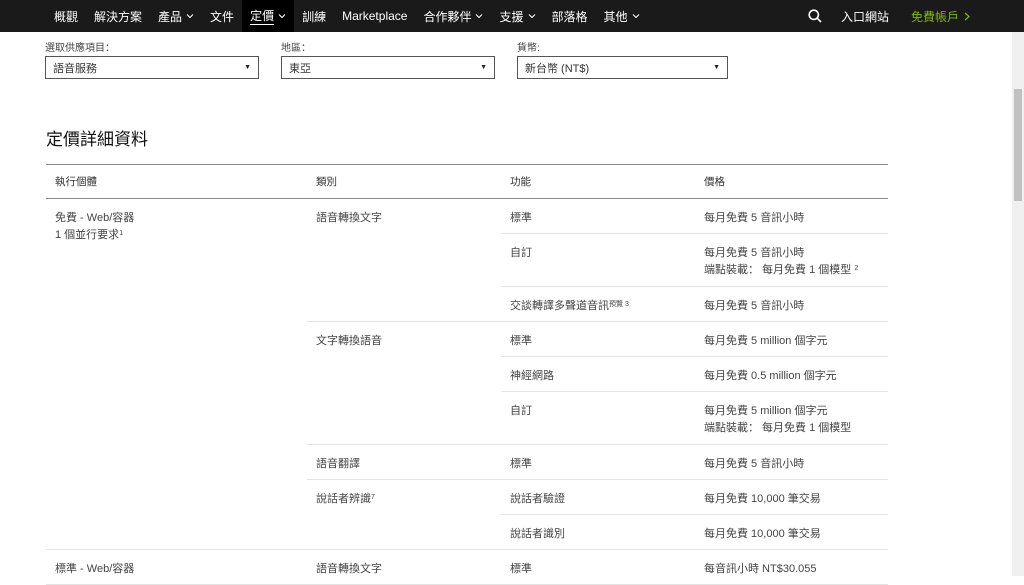  Describe the element at coordinates (181, 235) in the screenshot. I see `tier-note: 1 個並行要求1` at that location.